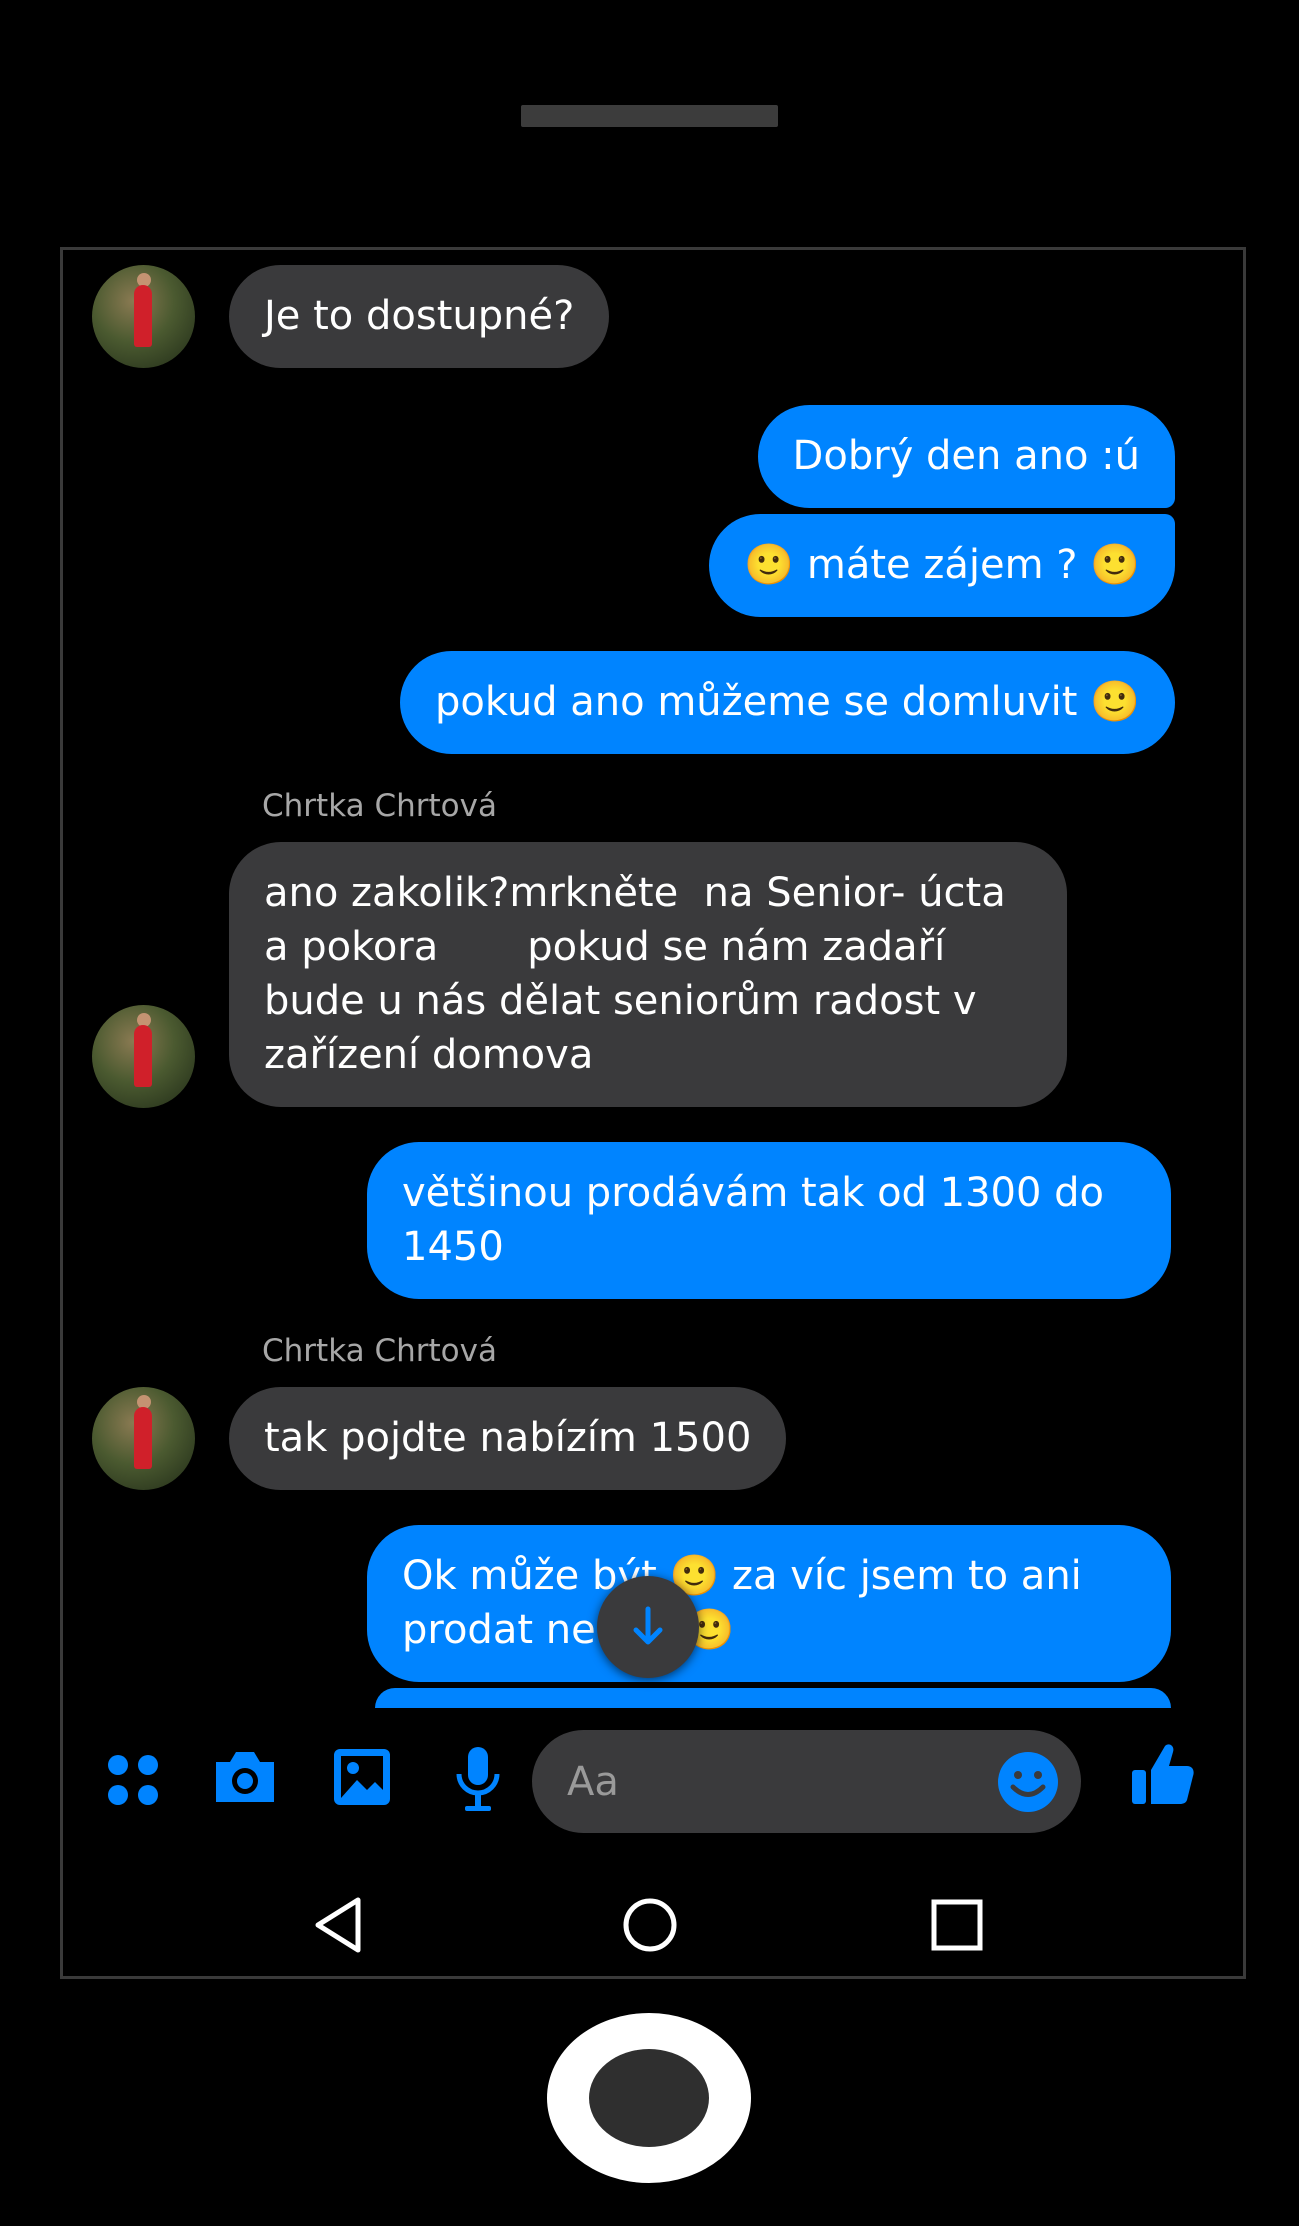 This screenshot has height=2226, width=1299. I want to click on nav-home-icon, so click(650, 1925).